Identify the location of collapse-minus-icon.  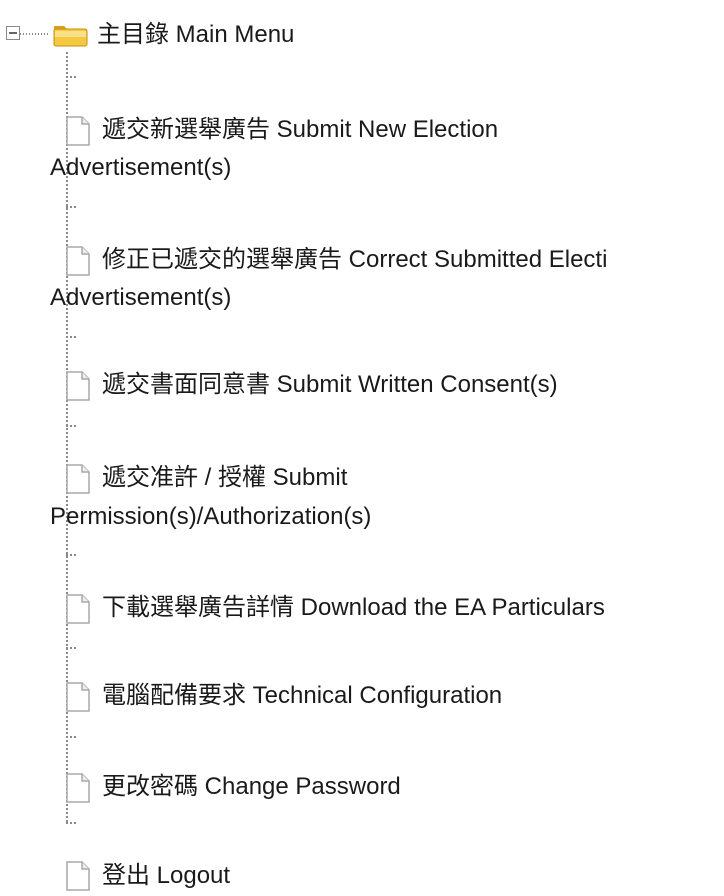
(13, 33).